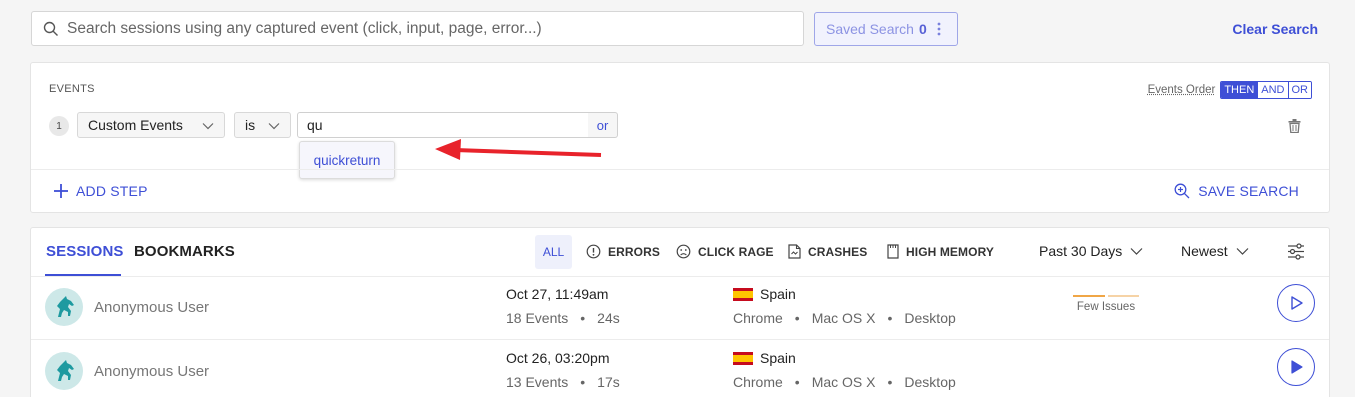 Image resolution: width=1355 pixels, height=397 pixels. Describe the element at coordinates (1204, 251) in the screenshot. I see `sort-value: Newest` at that location.